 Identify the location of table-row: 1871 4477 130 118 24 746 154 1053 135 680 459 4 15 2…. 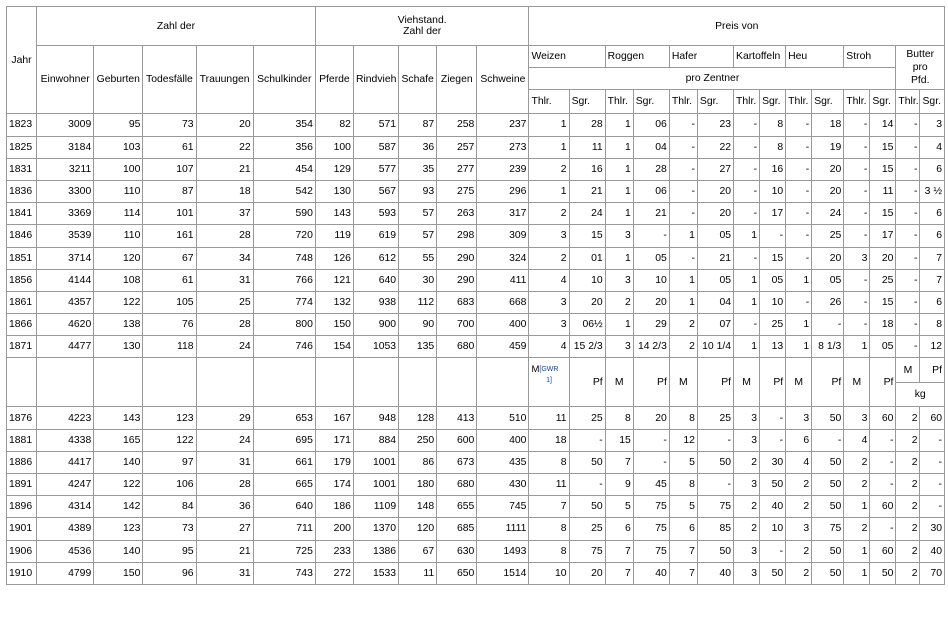
(475, 347).